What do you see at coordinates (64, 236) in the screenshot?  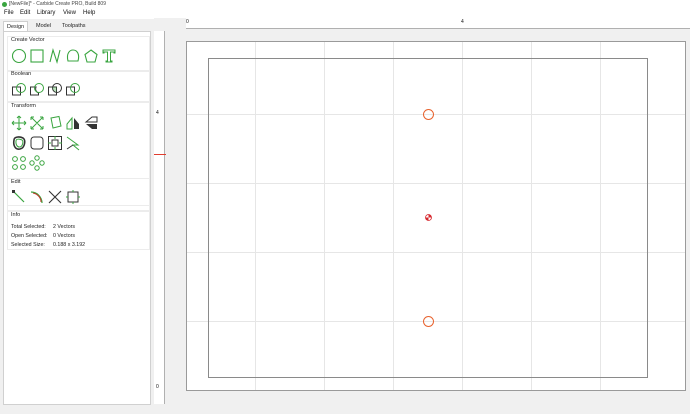 I see `info-open-selected-value: 0 Vectors` at bounding box center [64, 236].